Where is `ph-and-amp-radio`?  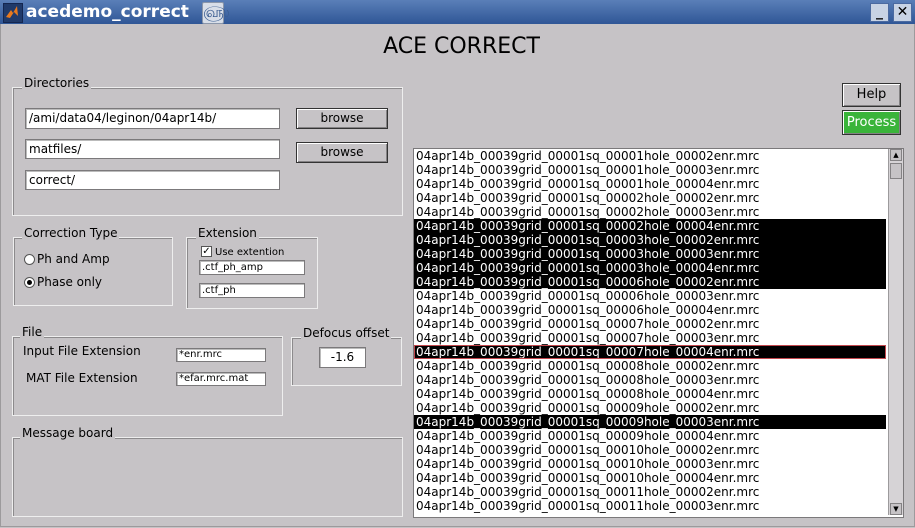 ph-and-amp-radio is located at coordinates (29, 259).